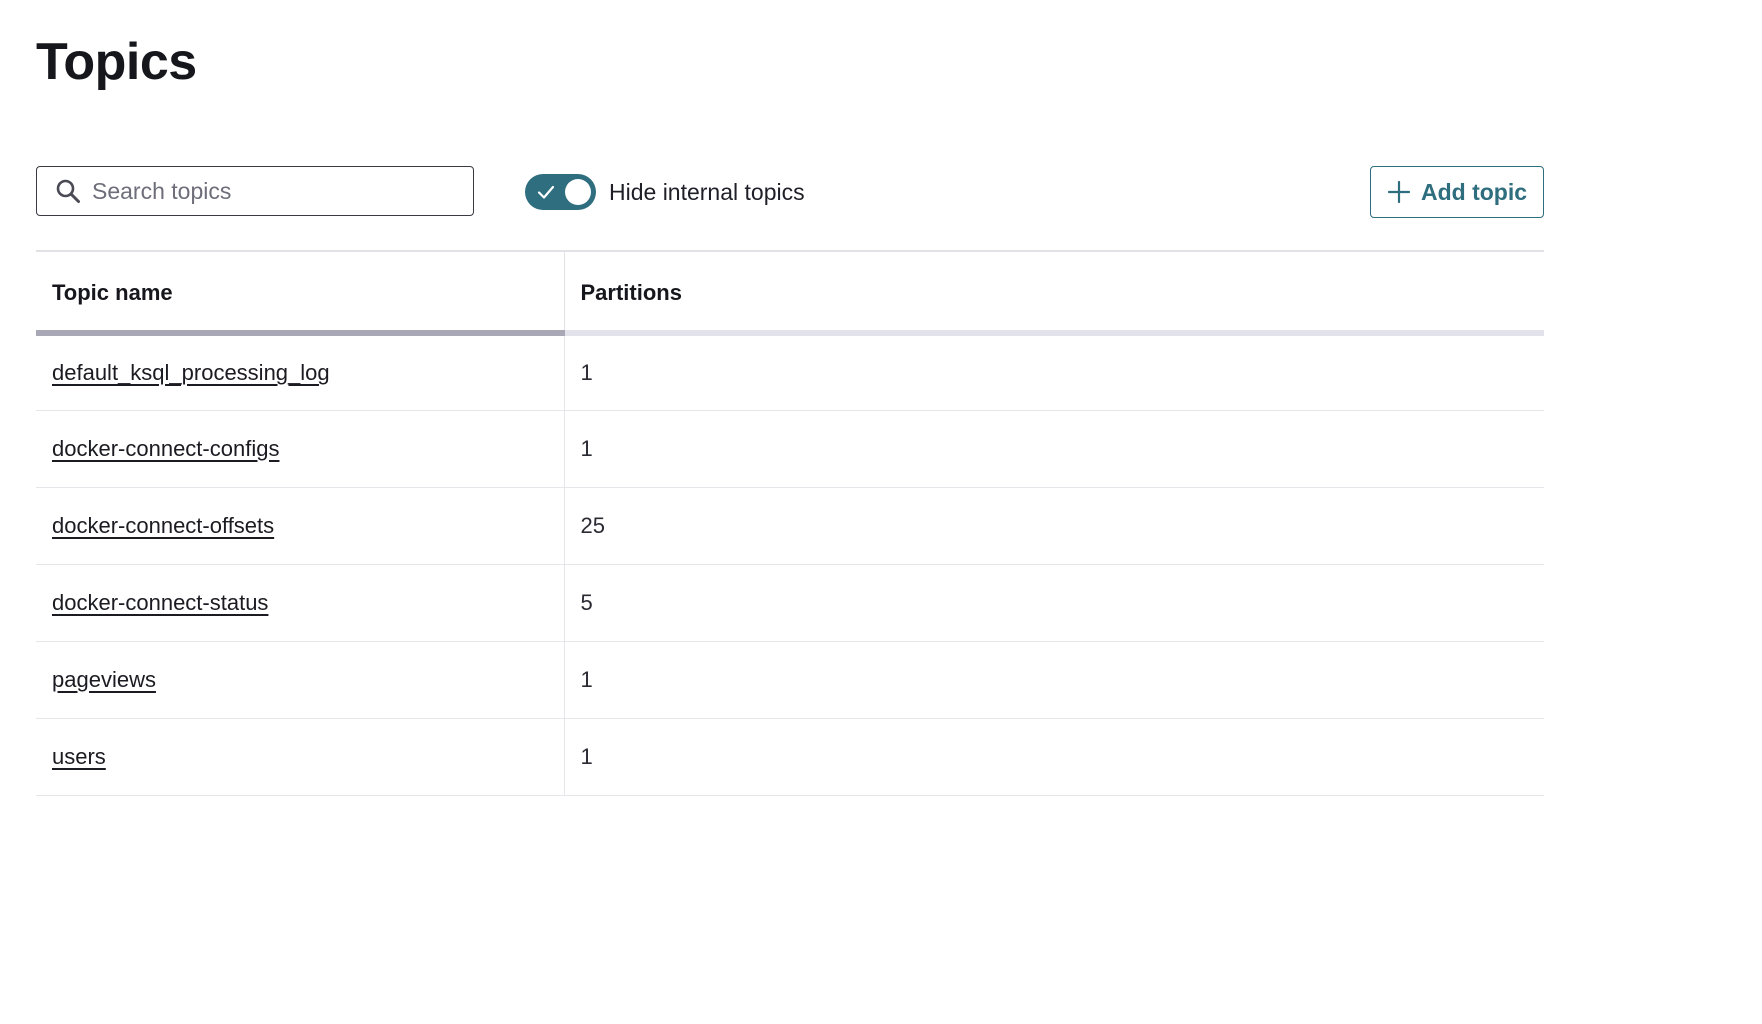  I want to click on table-row: default_ksql_processing_log 1, so click(790, 372).